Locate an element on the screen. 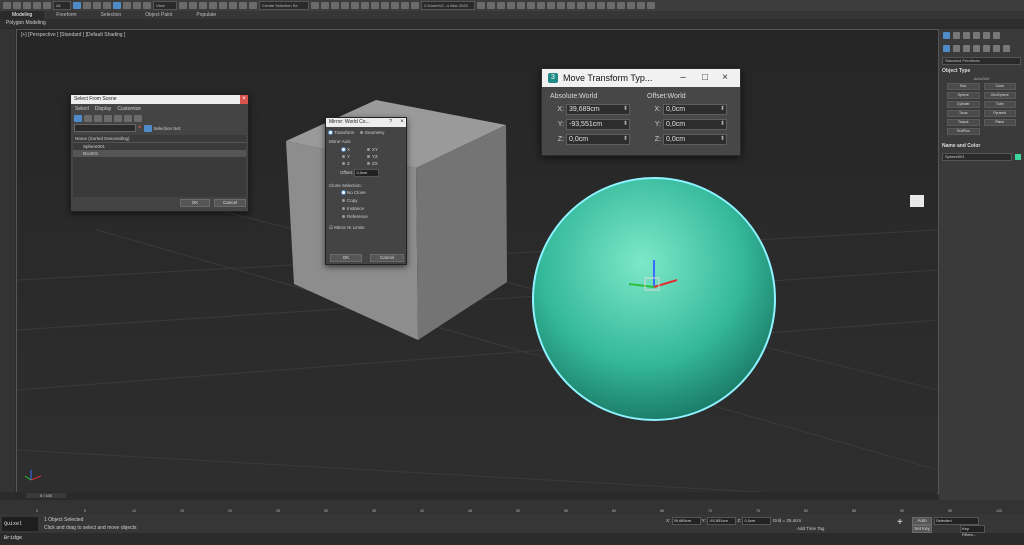 The image size is (1024, 545). utilities-tab-icon is located at coordinates (996, 35).